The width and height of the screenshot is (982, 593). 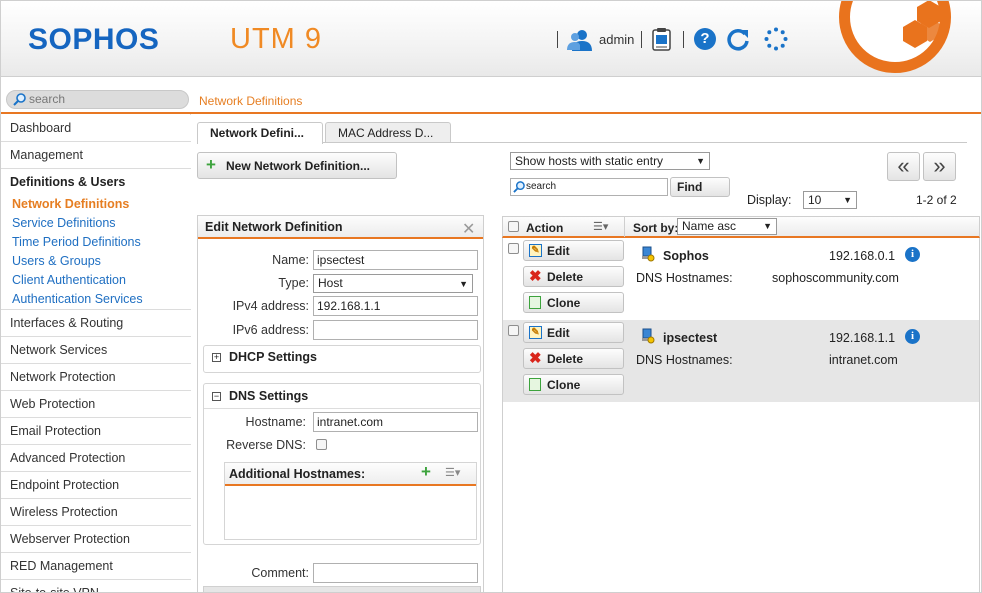 What do you see at coordinates (662, 39) in the screenshot?
I see `clipboard-icon` at bounding box center [662, 39].